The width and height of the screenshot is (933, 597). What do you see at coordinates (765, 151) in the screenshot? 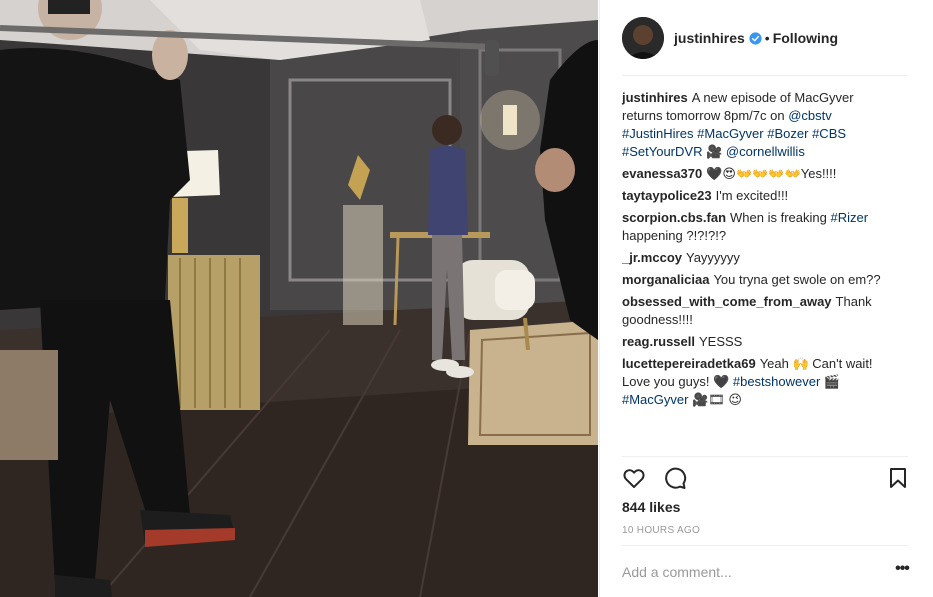
I see `mention-link: @cornellwillis` at bounding box center [765, 151].